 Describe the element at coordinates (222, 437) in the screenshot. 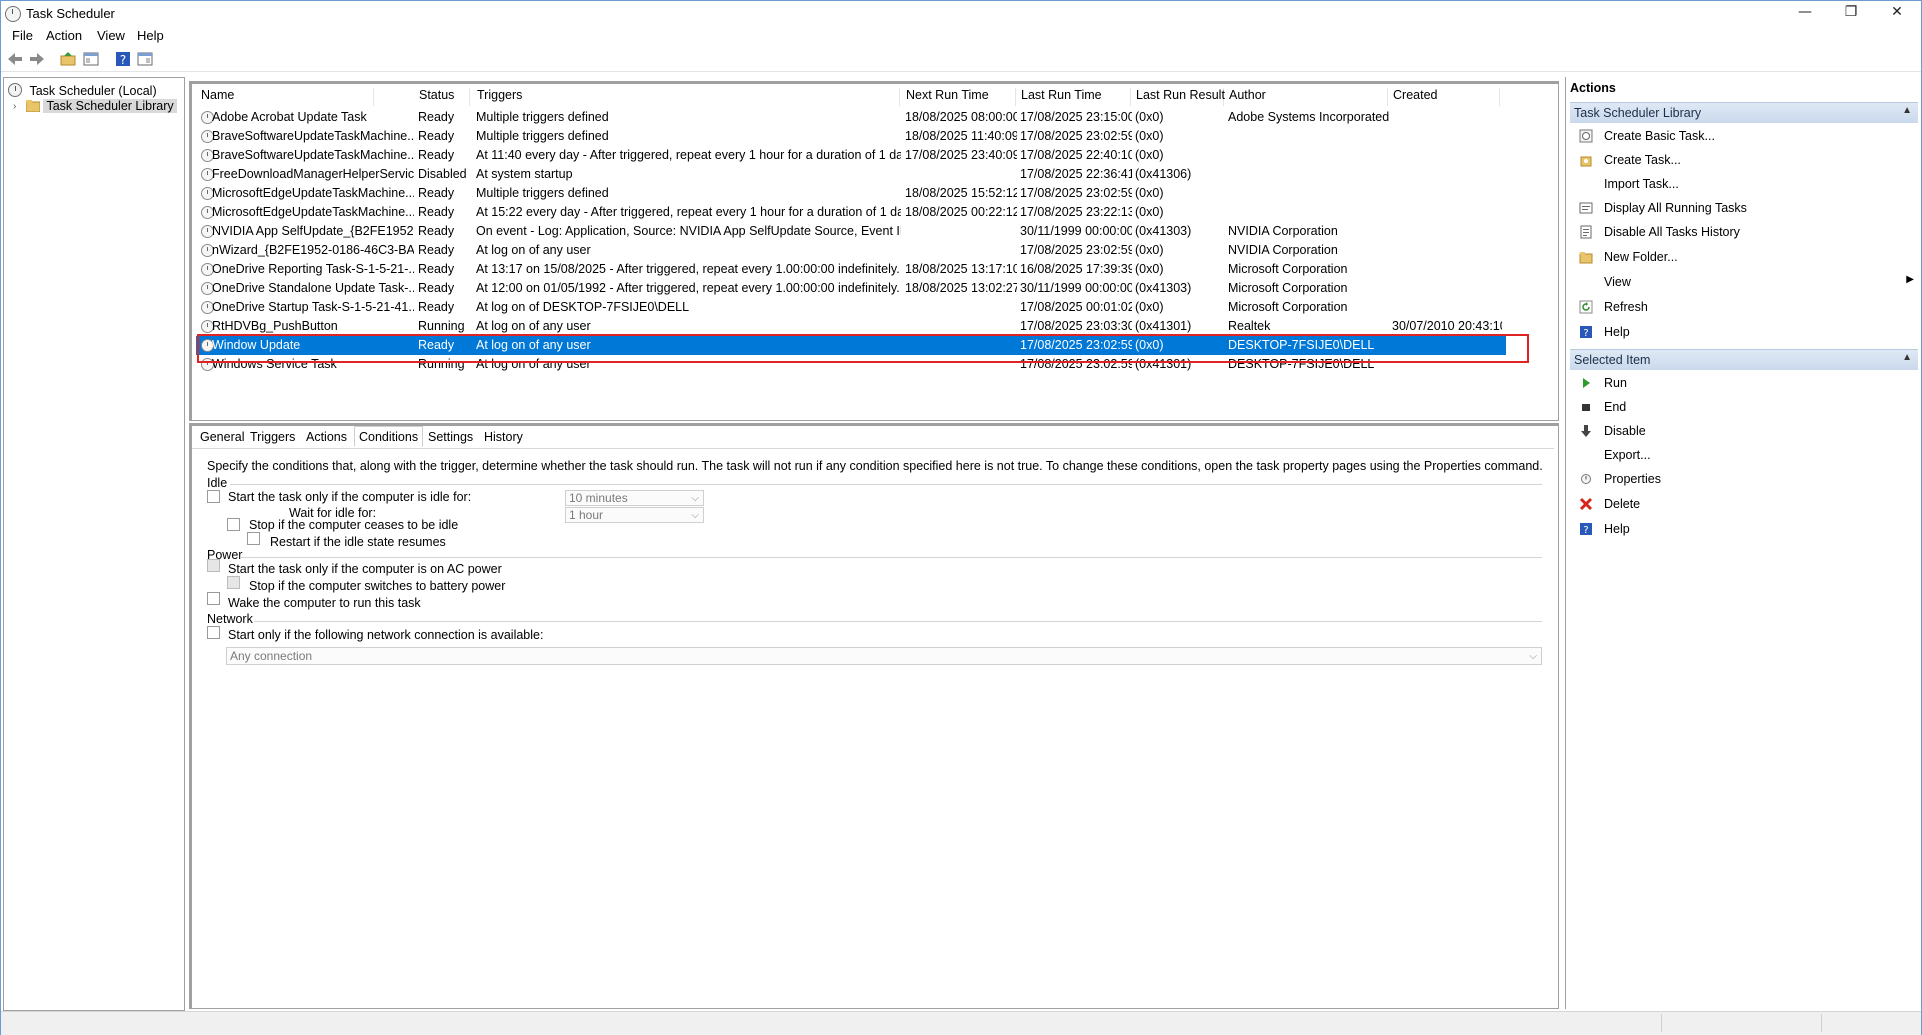

I see `tab-general: General` at that location.